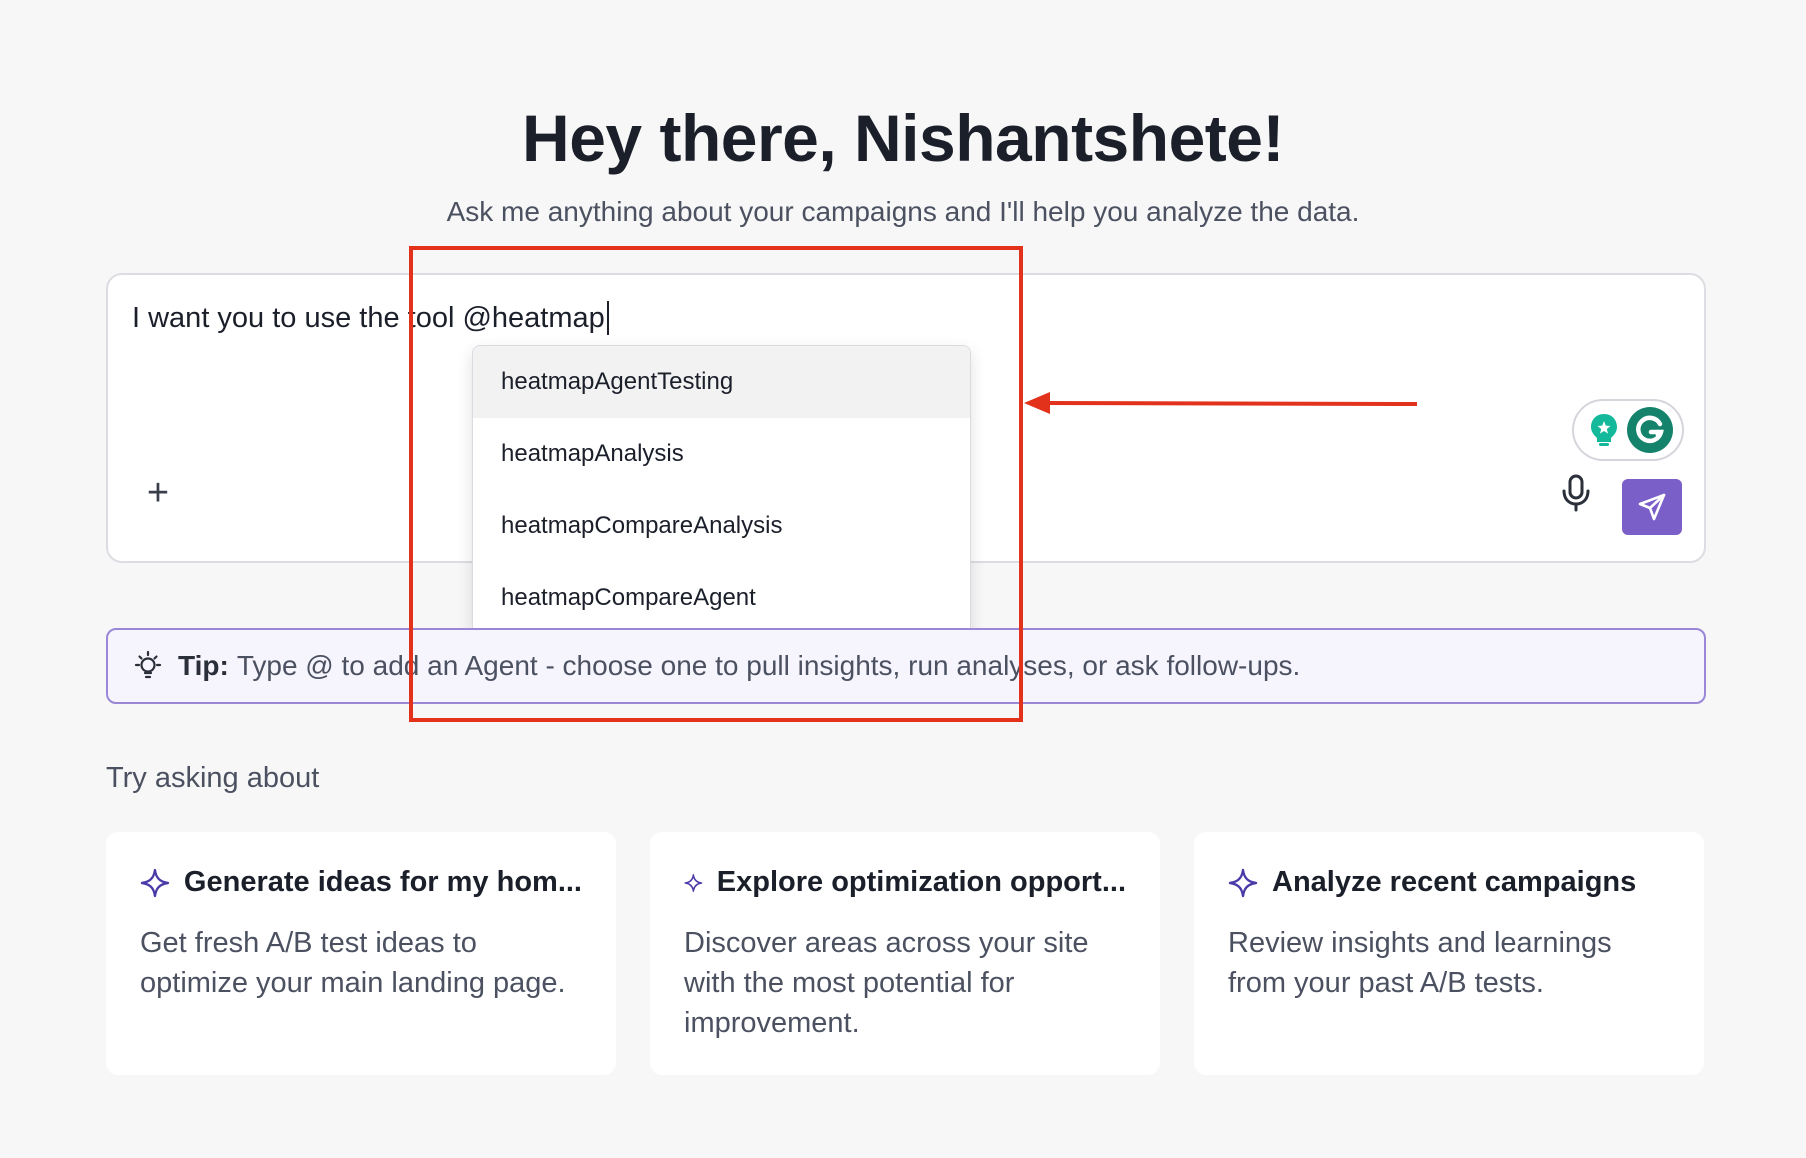 The image size is (1806, 1158). I want to click on add-attachment-button: +, so click(158, 493).